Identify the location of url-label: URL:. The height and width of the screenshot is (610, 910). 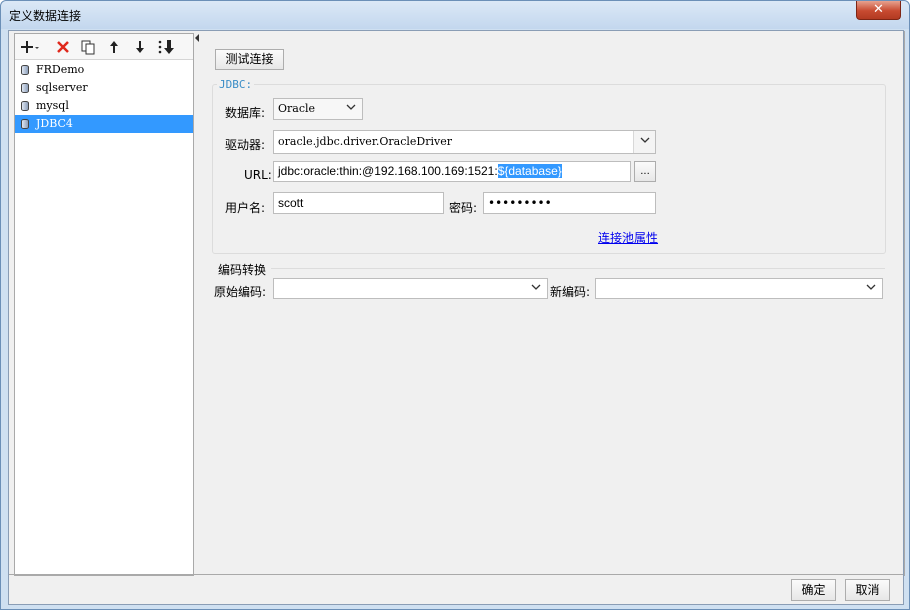
(258, 175).